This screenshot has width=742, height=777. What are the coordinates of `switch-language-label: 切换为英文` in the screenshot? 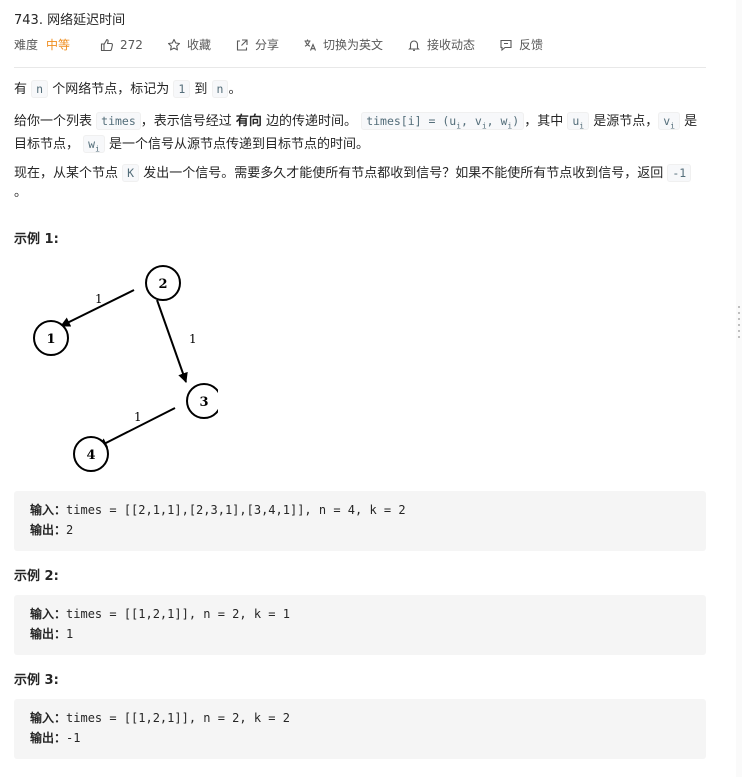 It's located at (352, 45).